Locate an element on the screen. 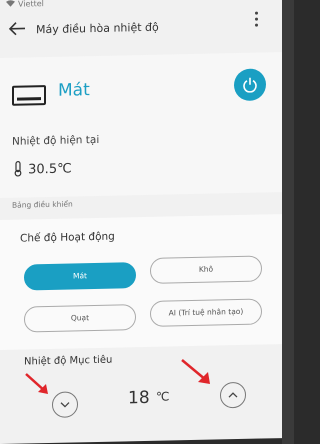  target-temp-unit: ℃ is located at coordinates (163, 396).